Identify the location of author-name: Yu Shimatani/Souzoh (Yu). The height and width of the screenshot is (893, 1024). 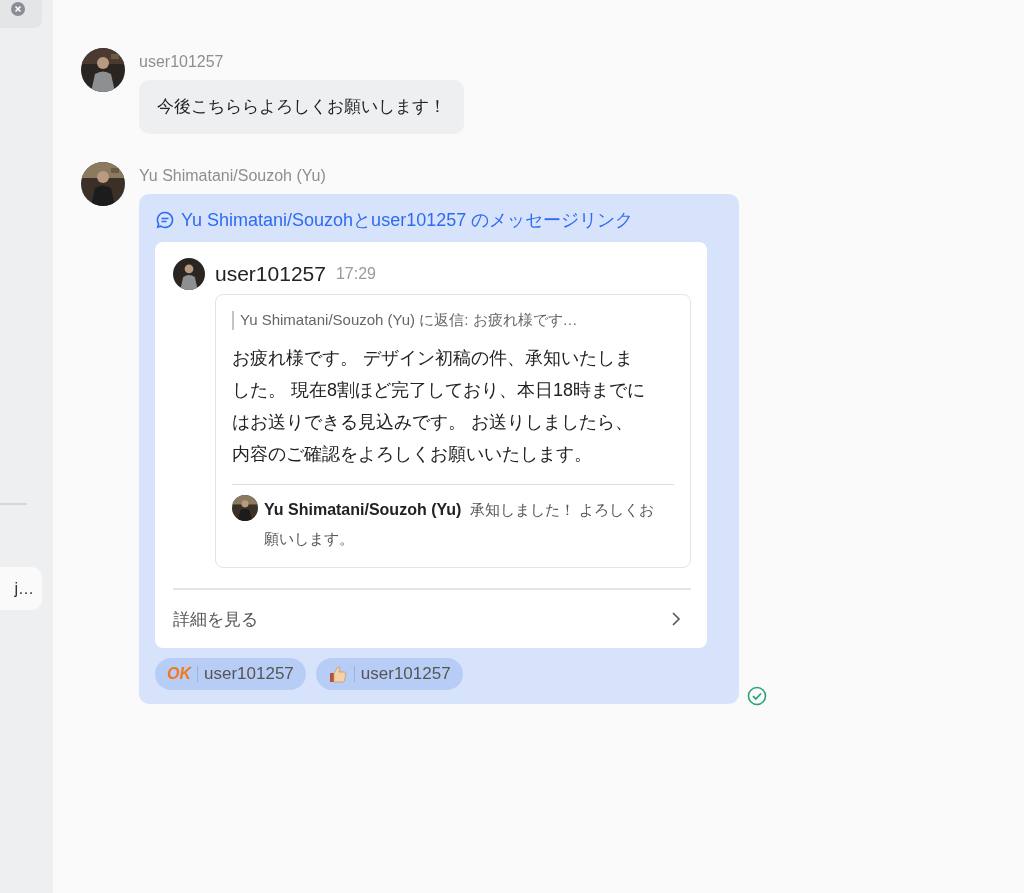
(233, 176).